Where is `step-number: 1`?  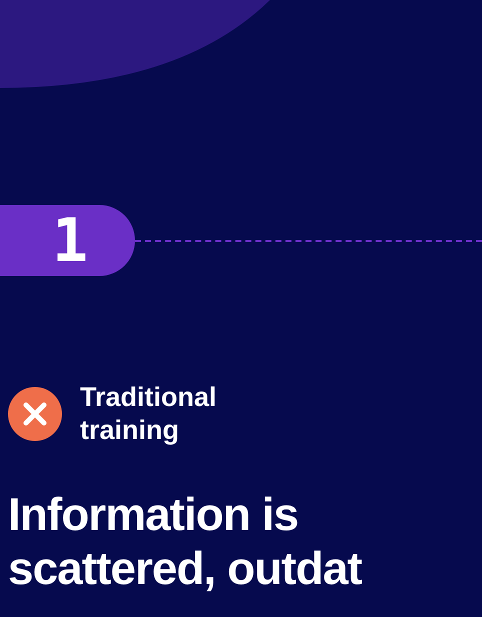
step-number: 1 is located at coordinates (67, 240).